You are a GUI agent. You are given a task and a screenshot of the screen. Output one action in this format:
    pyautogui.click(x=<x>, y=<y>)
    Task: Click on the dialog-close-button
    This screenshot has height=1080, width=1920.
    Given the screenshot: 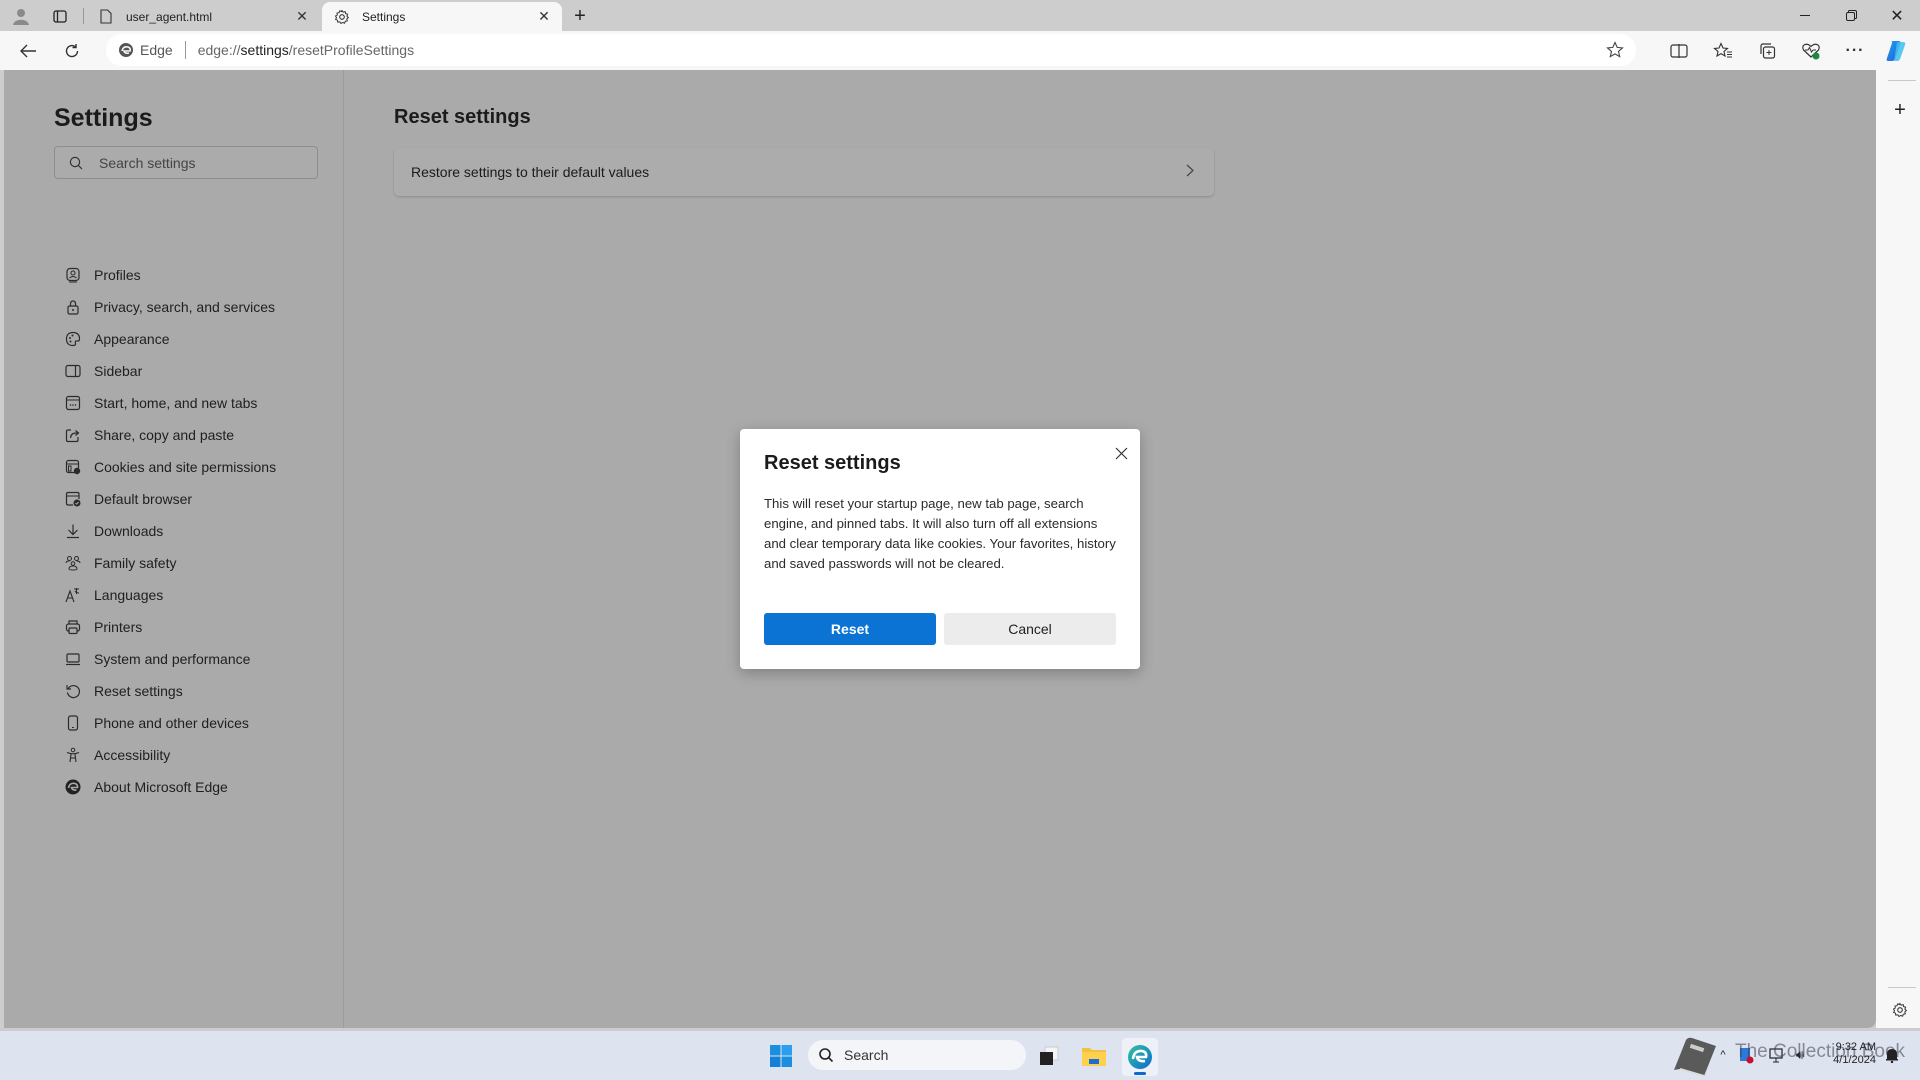 What is the action you would take?
    pyautogui.click(x=1121, y=453)
    